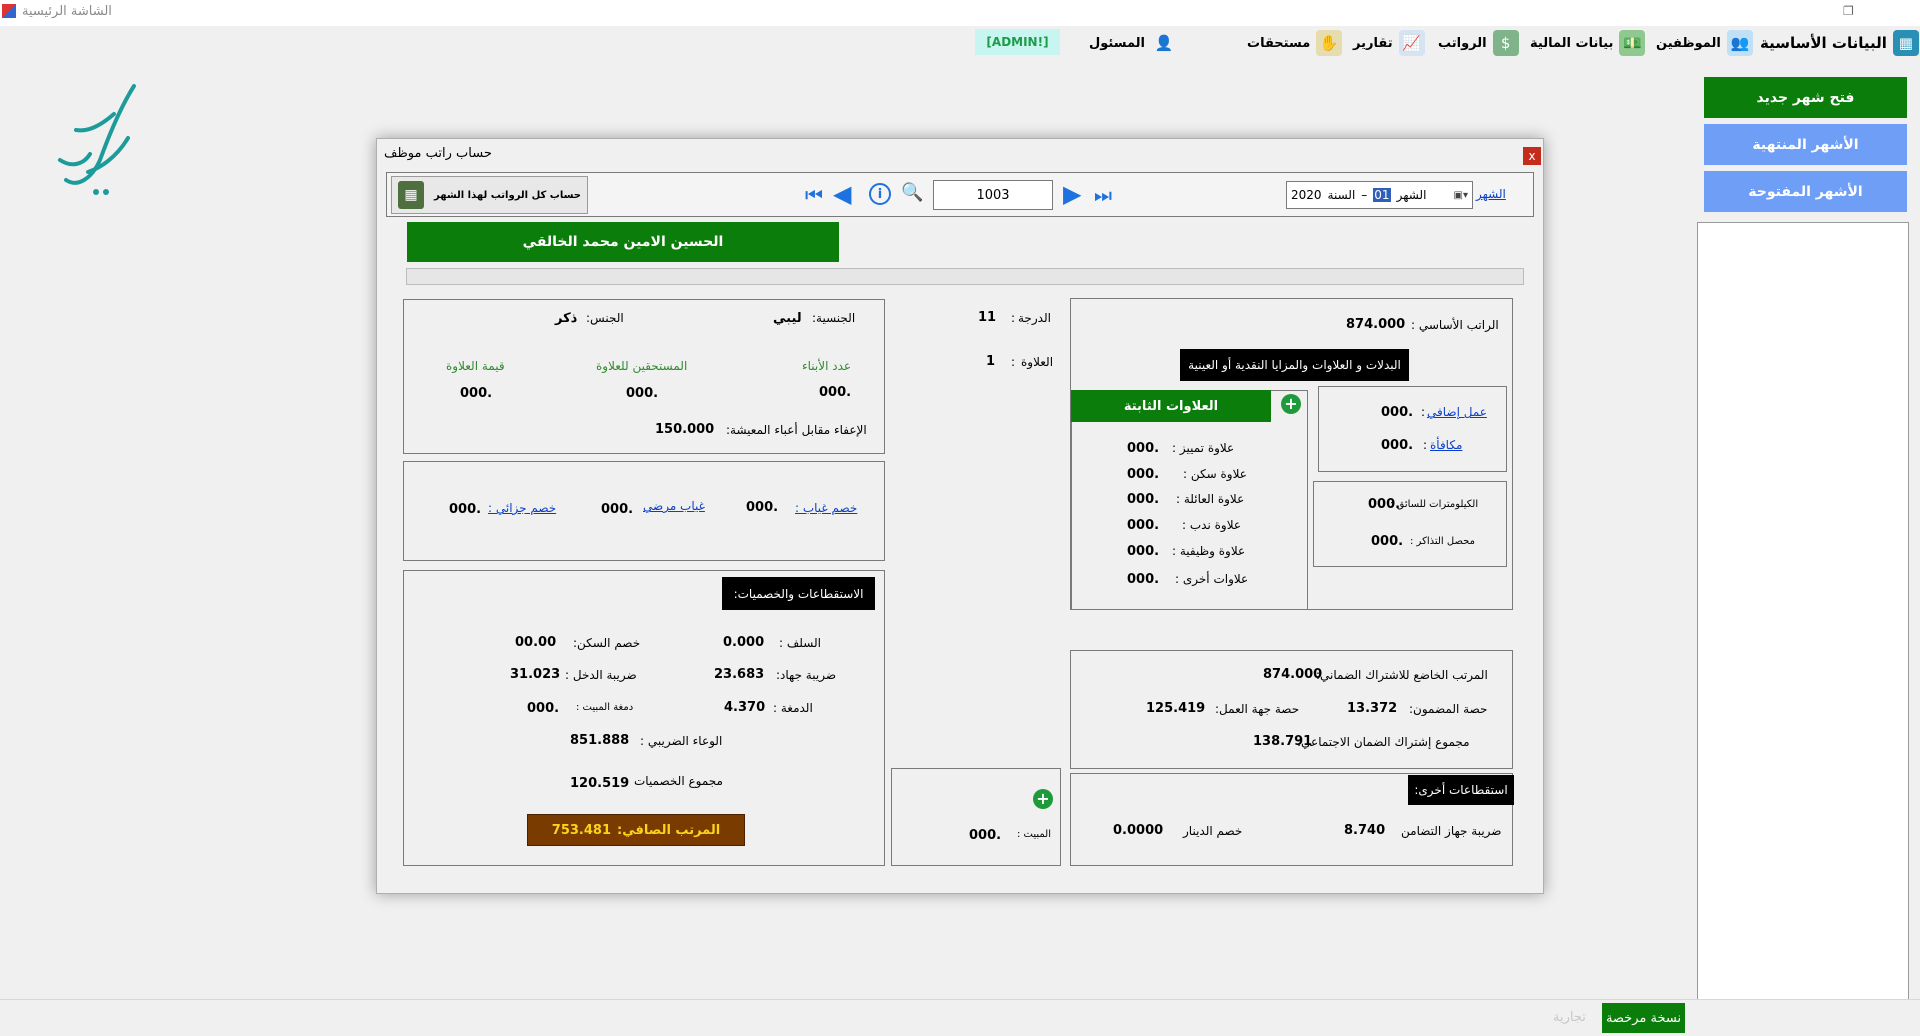  Describe the element at coordinates (1176, 708) in the screenshot. I see `employer-share-value: 125.419` at that location.